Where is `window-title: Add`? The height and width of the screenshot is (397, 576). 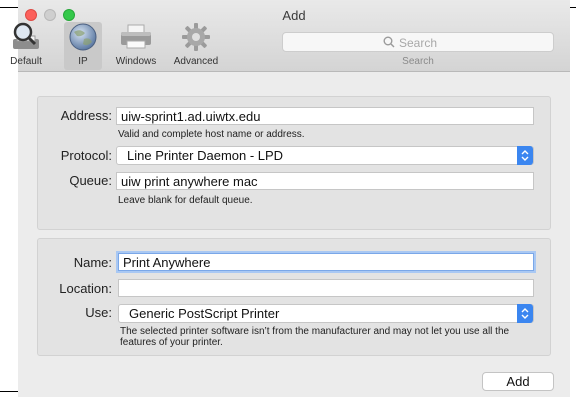 window-title: Add is located at coordinates (294, 15).